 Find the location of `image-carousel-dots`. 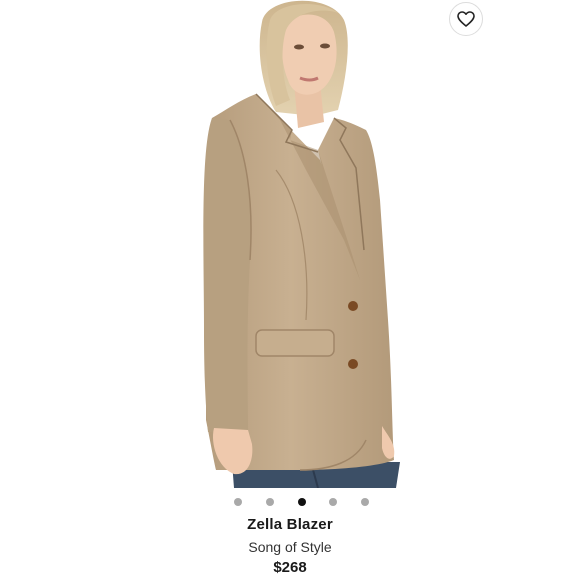

image-carousel-dots is located at coordinates (290, 503).